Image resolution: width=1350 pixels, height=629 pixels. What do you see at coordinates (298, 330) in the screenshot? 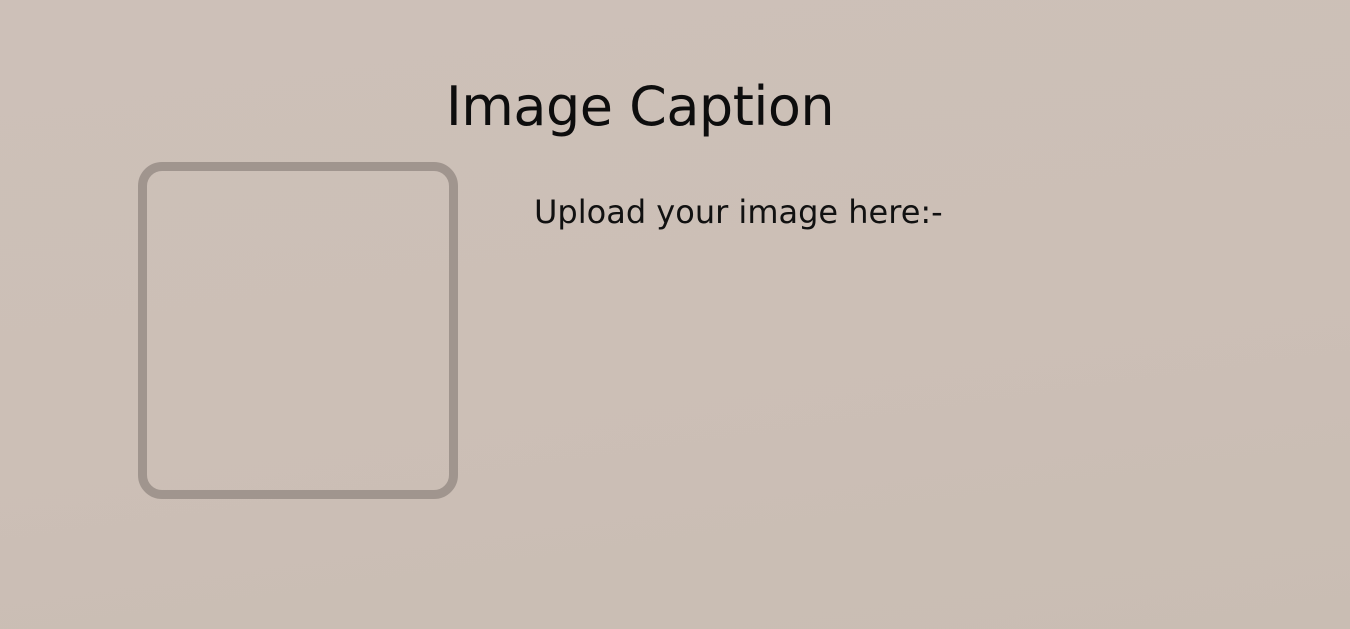
I see `image-preview-dropzone` at bounding box center [298, 330].